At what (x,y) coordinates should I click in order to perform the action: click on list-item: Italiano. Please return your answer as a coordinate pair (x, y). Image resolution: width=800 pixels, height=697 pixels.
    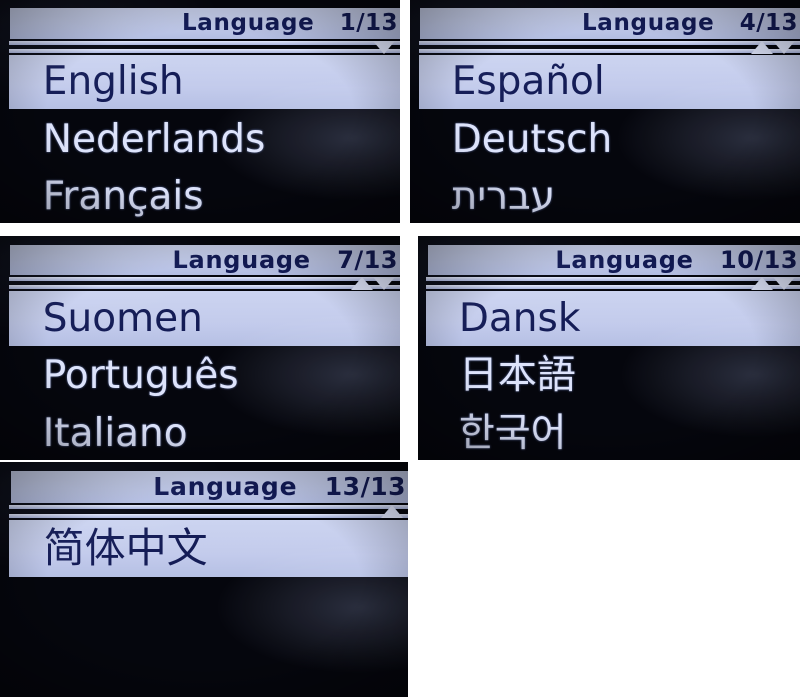
    Looking at the image, I should click on (204, 433).